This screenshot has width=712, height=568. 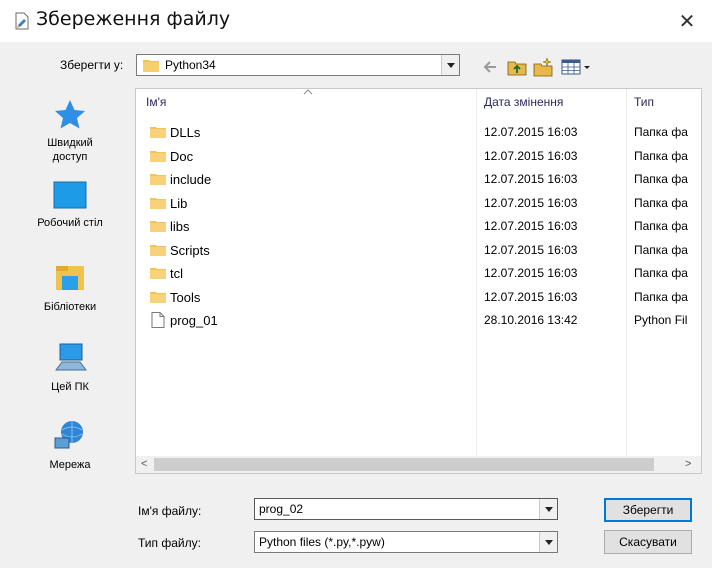 What do you see at coordinates (418, 273) in the screenshot?
I see `list-item: tcl 12.07.2015 16:03 Папка фа` at bounding box center [418, 273].